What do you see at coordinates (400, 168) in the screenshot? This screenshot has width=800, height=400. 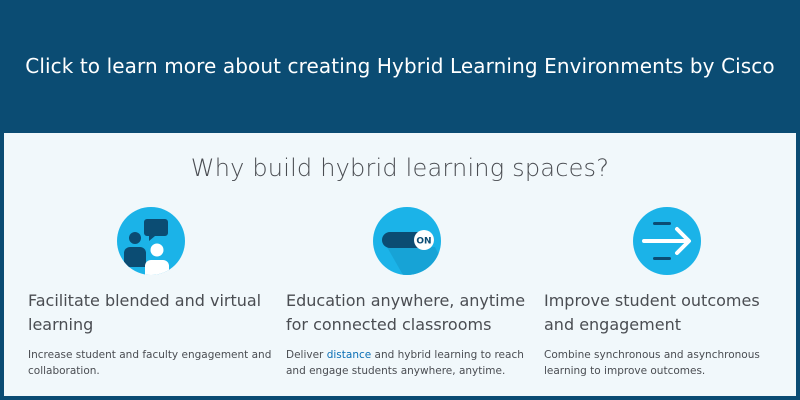 I see `section-heading: Why build hybrid learning spaces?` at bounding box center [400, 168].